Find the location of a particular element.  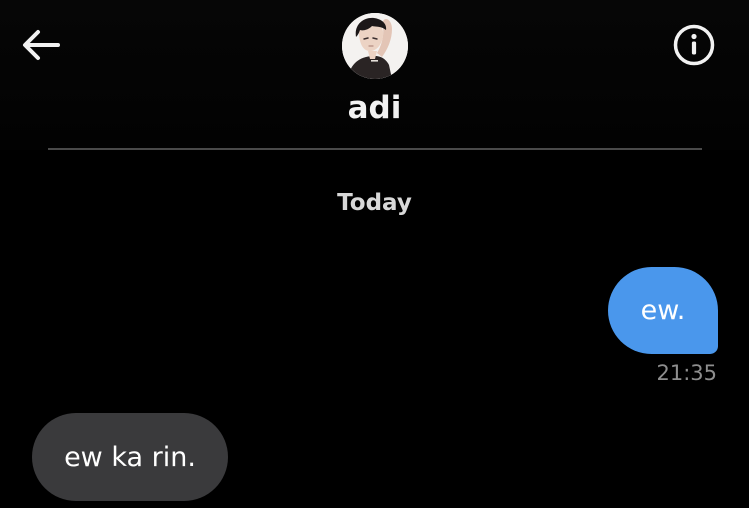

message-timestamp: 21:35 is located at coordinates (686, 373).